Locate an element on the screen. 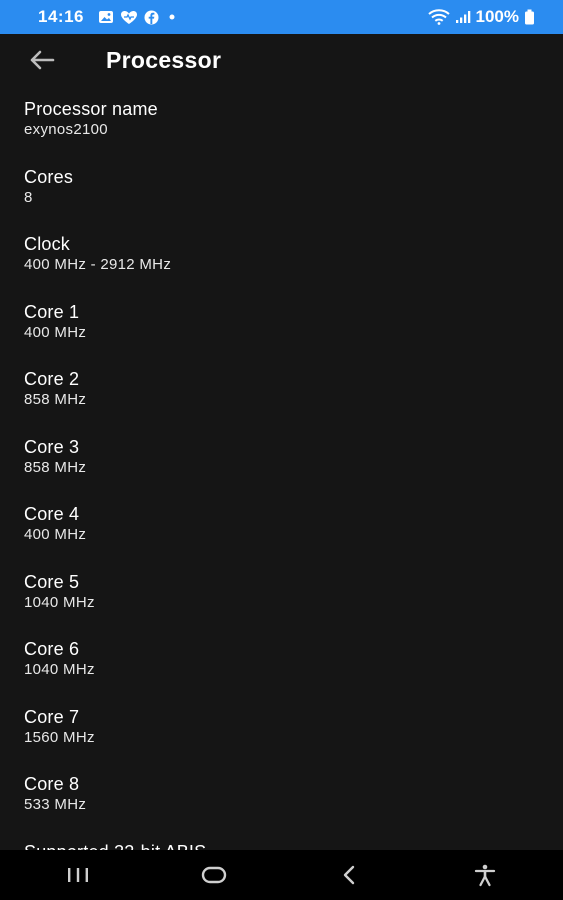 This screenshot has height=900, width=563. signal-icon is located at coordinates (463, 17).